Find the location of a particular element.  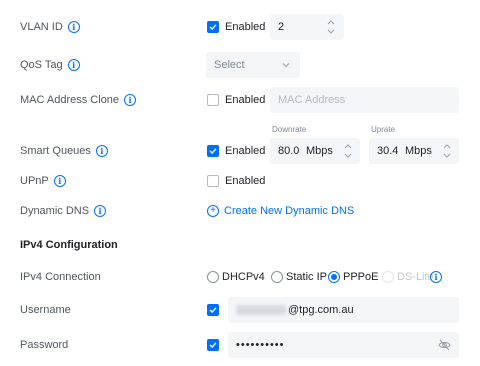

chevron-down-icon is located at coordinates (286, 65).